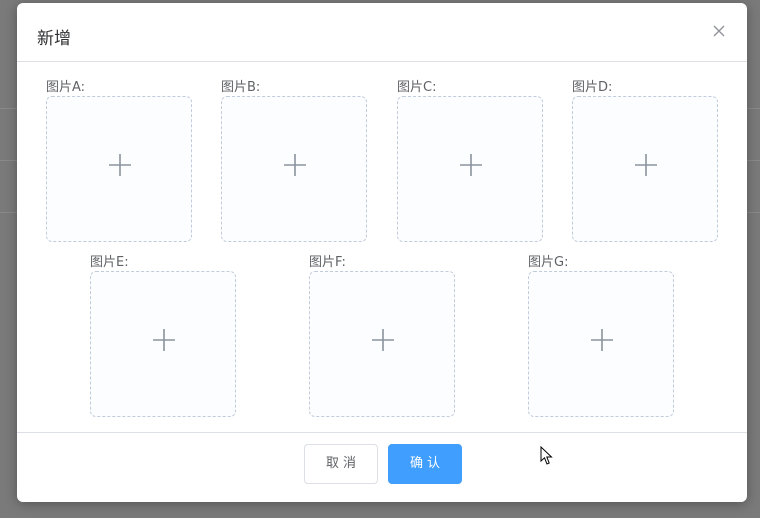  I want to click on uploader-label: 图片C:, so click(417, 87).